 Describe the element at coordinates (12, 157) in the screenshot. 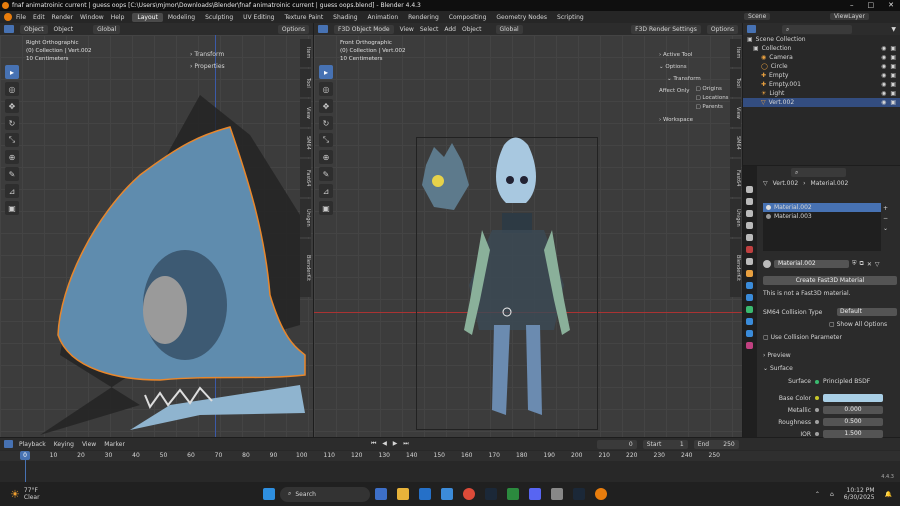

I see `transform-tool: ⊕` at that location.